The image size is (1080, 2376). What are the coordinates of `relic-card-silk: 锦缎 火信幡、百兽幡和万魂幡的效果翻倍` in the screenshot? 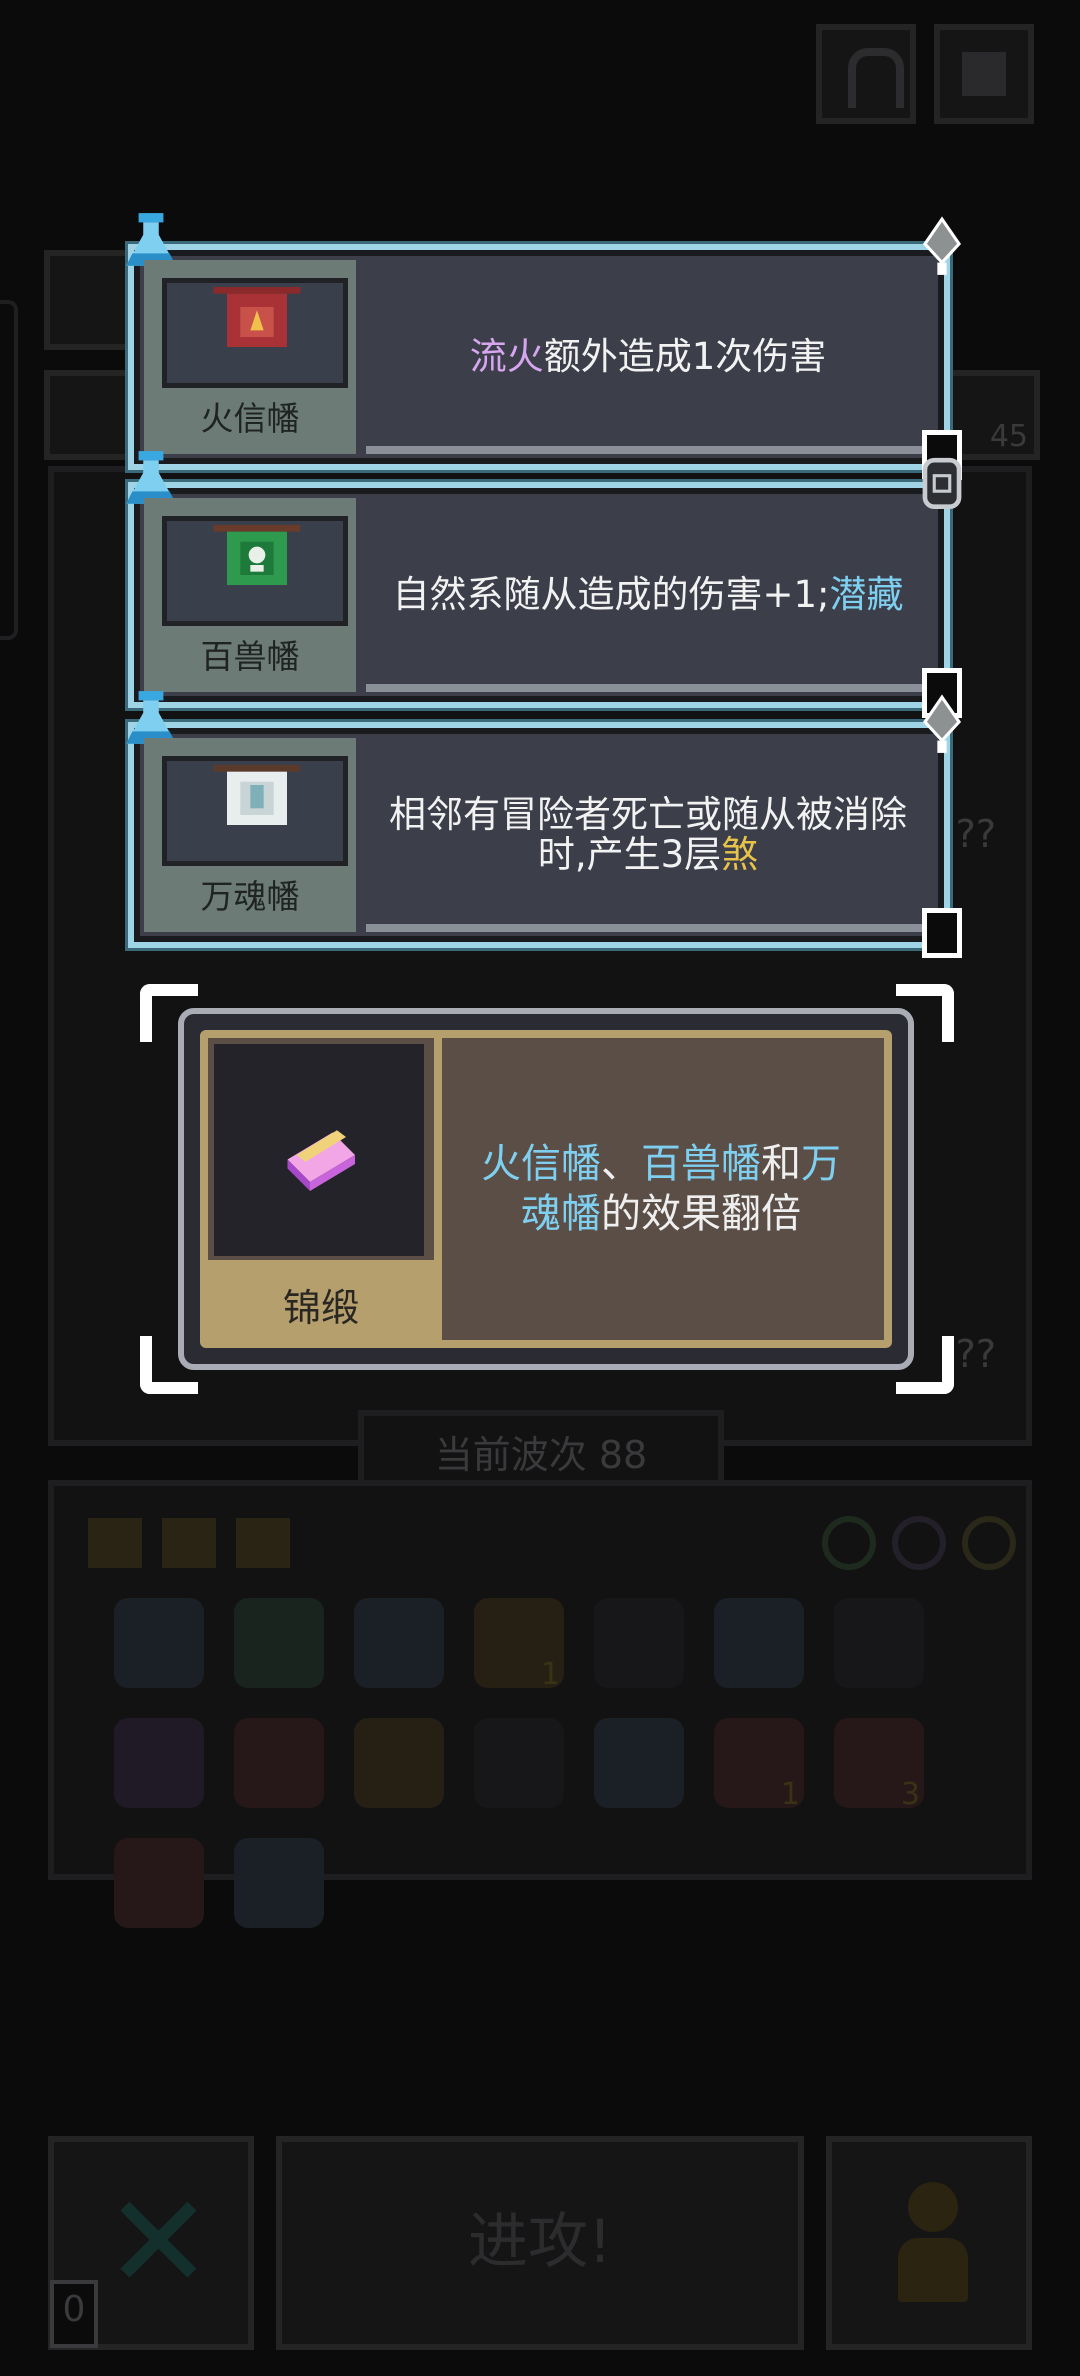 It's located at (546, 1189).